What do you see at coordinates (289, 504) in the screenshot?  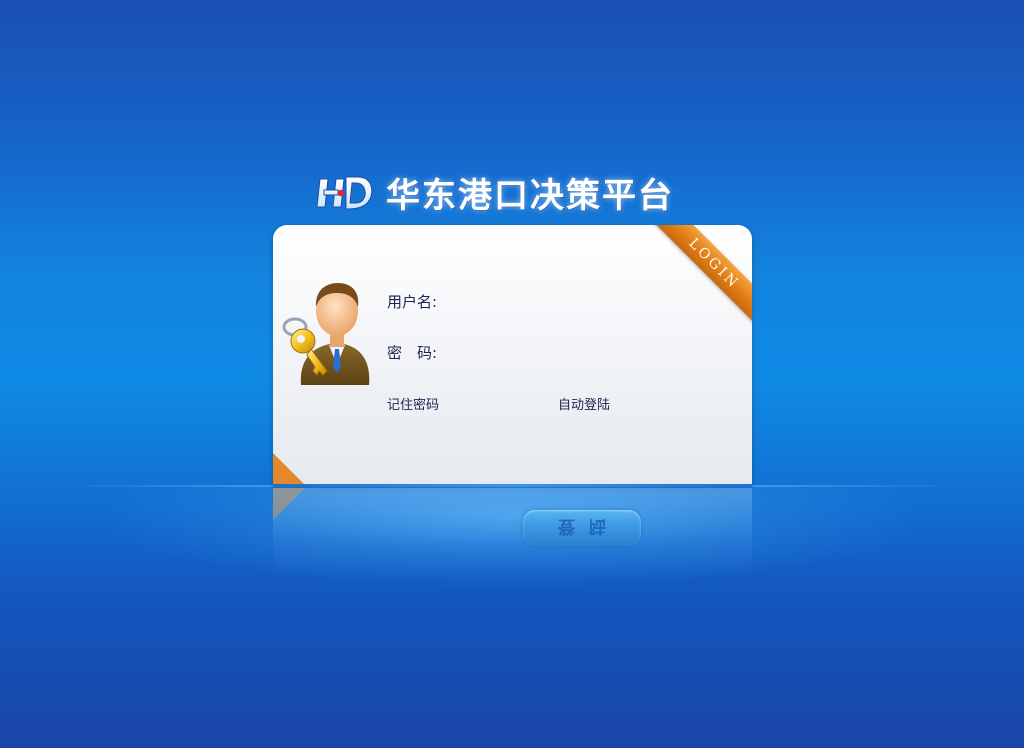 I see `corner-fold-reflection` at bounding box center [289, 504].